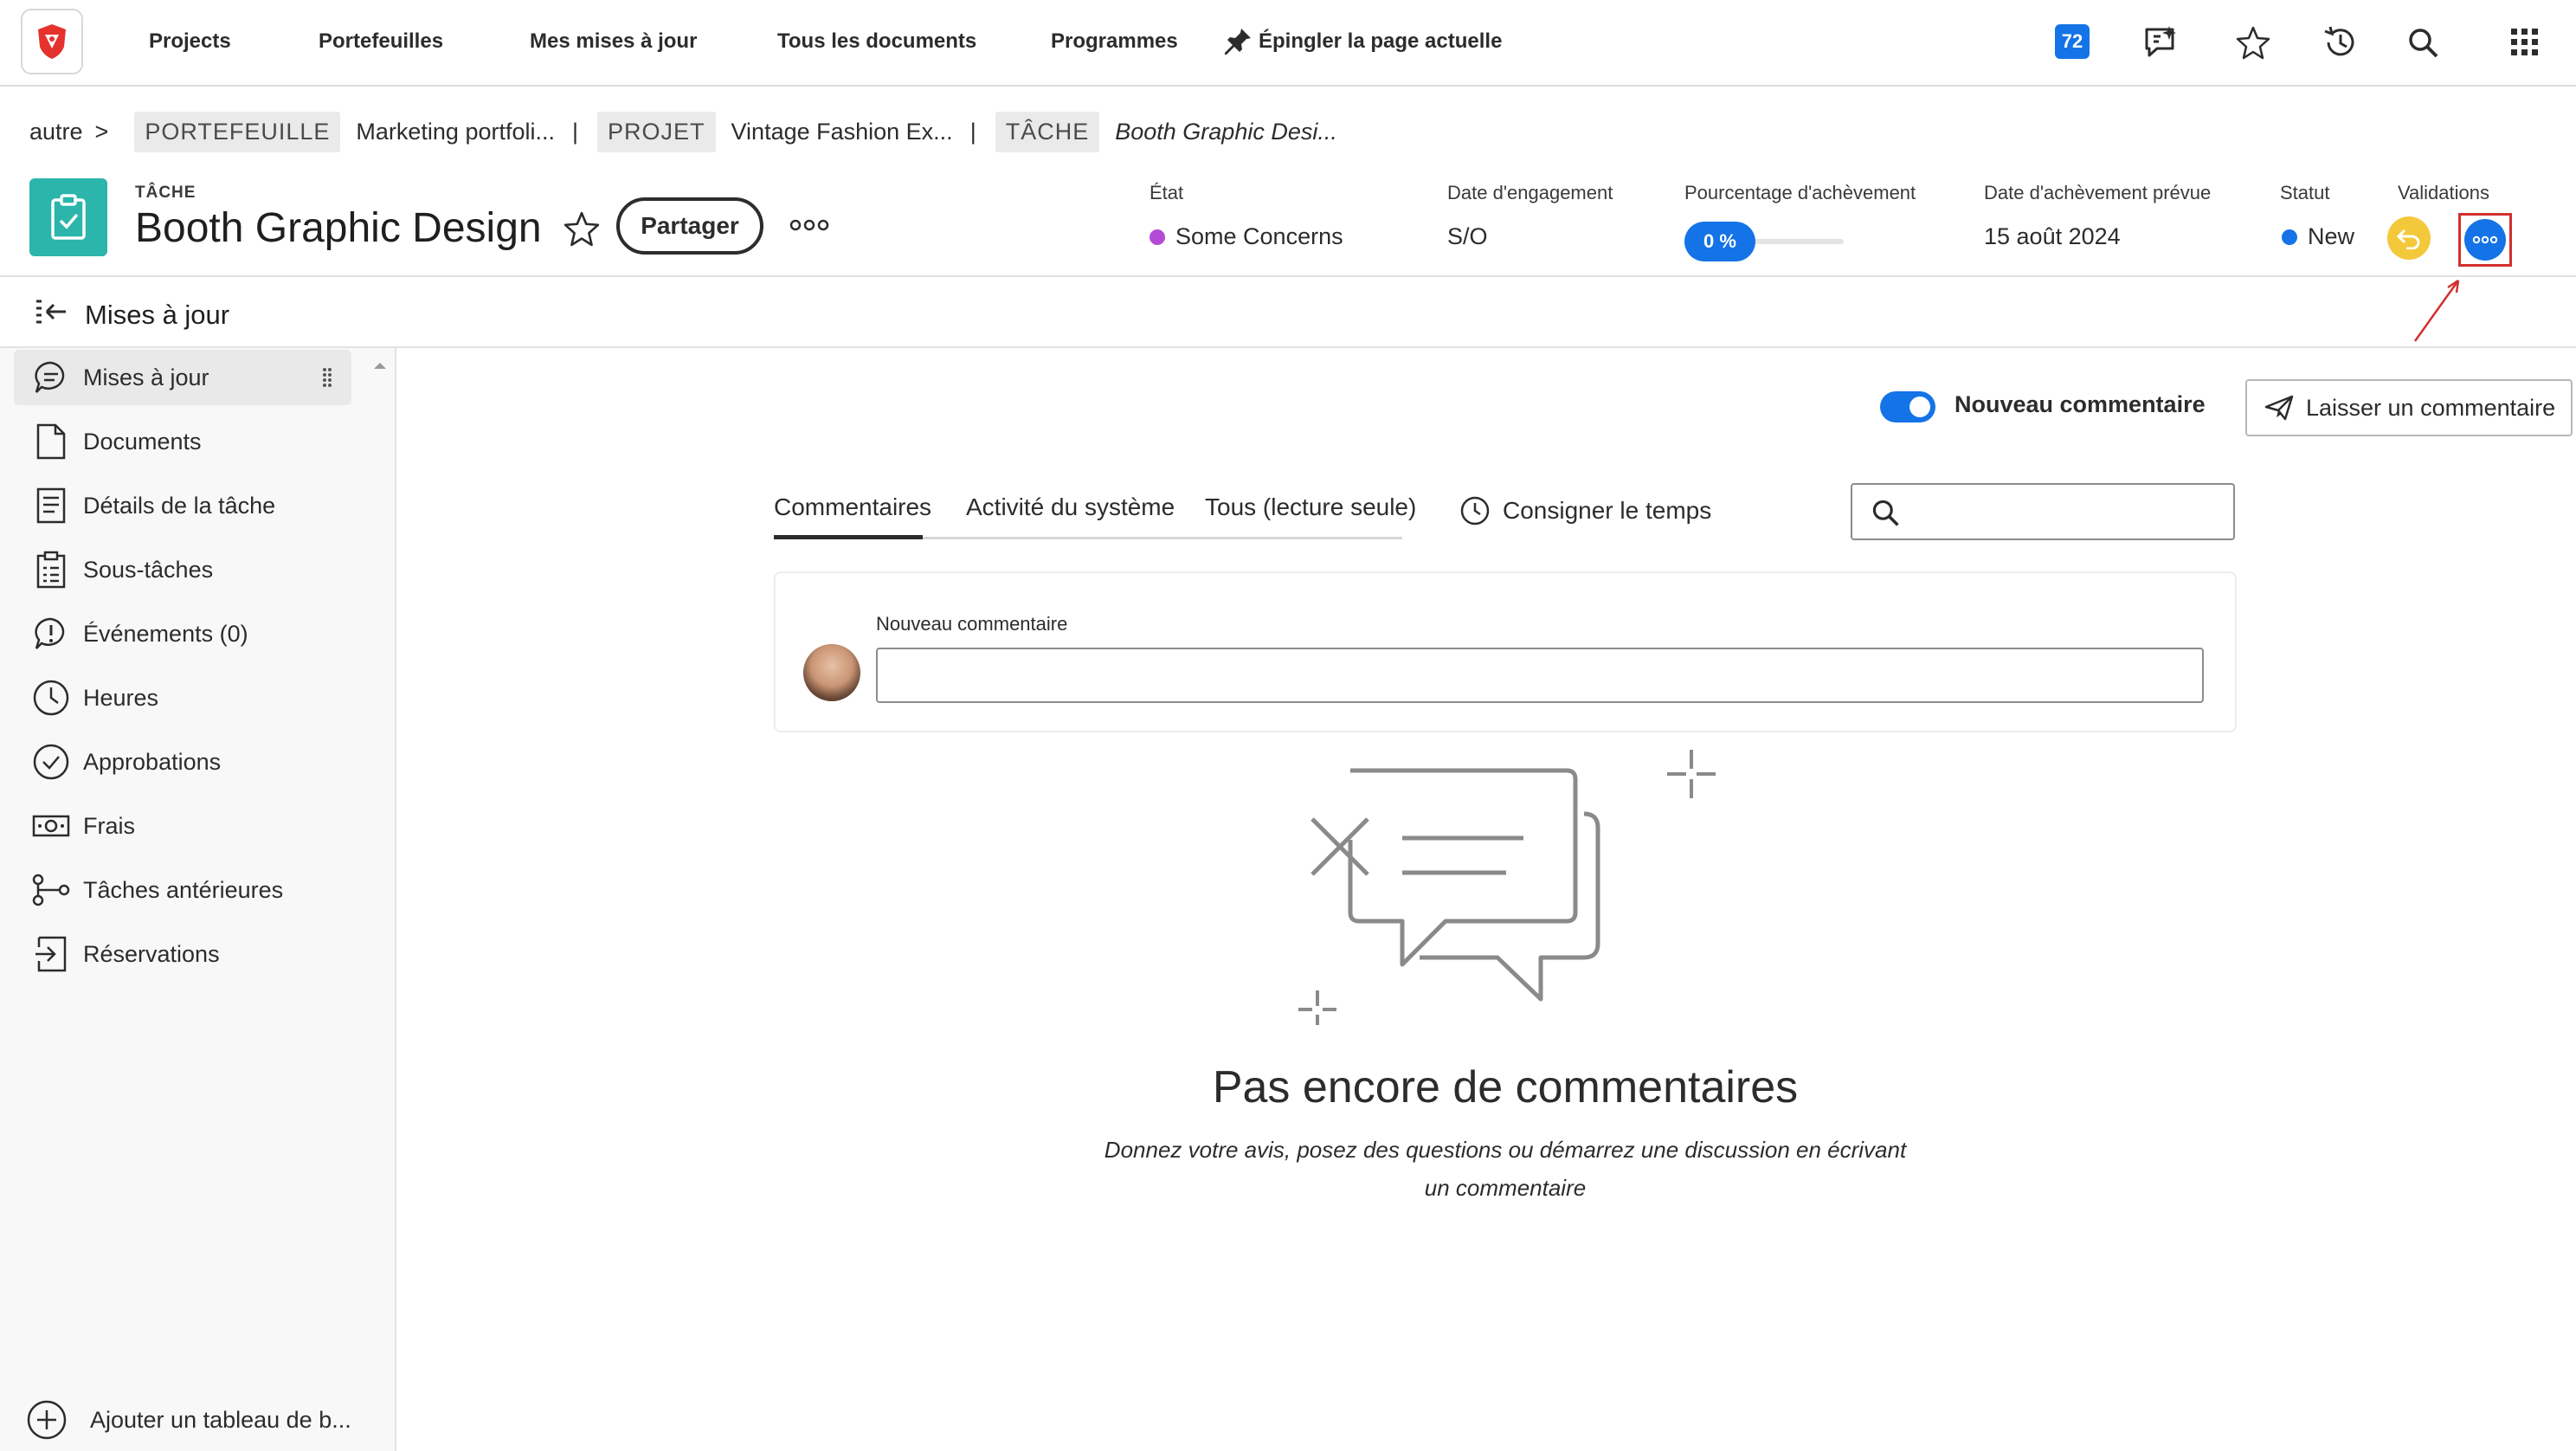 This screenshot has height=1451, width=2576. What do you see at coordinates (1238, 42) in the screenshot?
I see `pin-icon` at bounding box center [1238, 42].